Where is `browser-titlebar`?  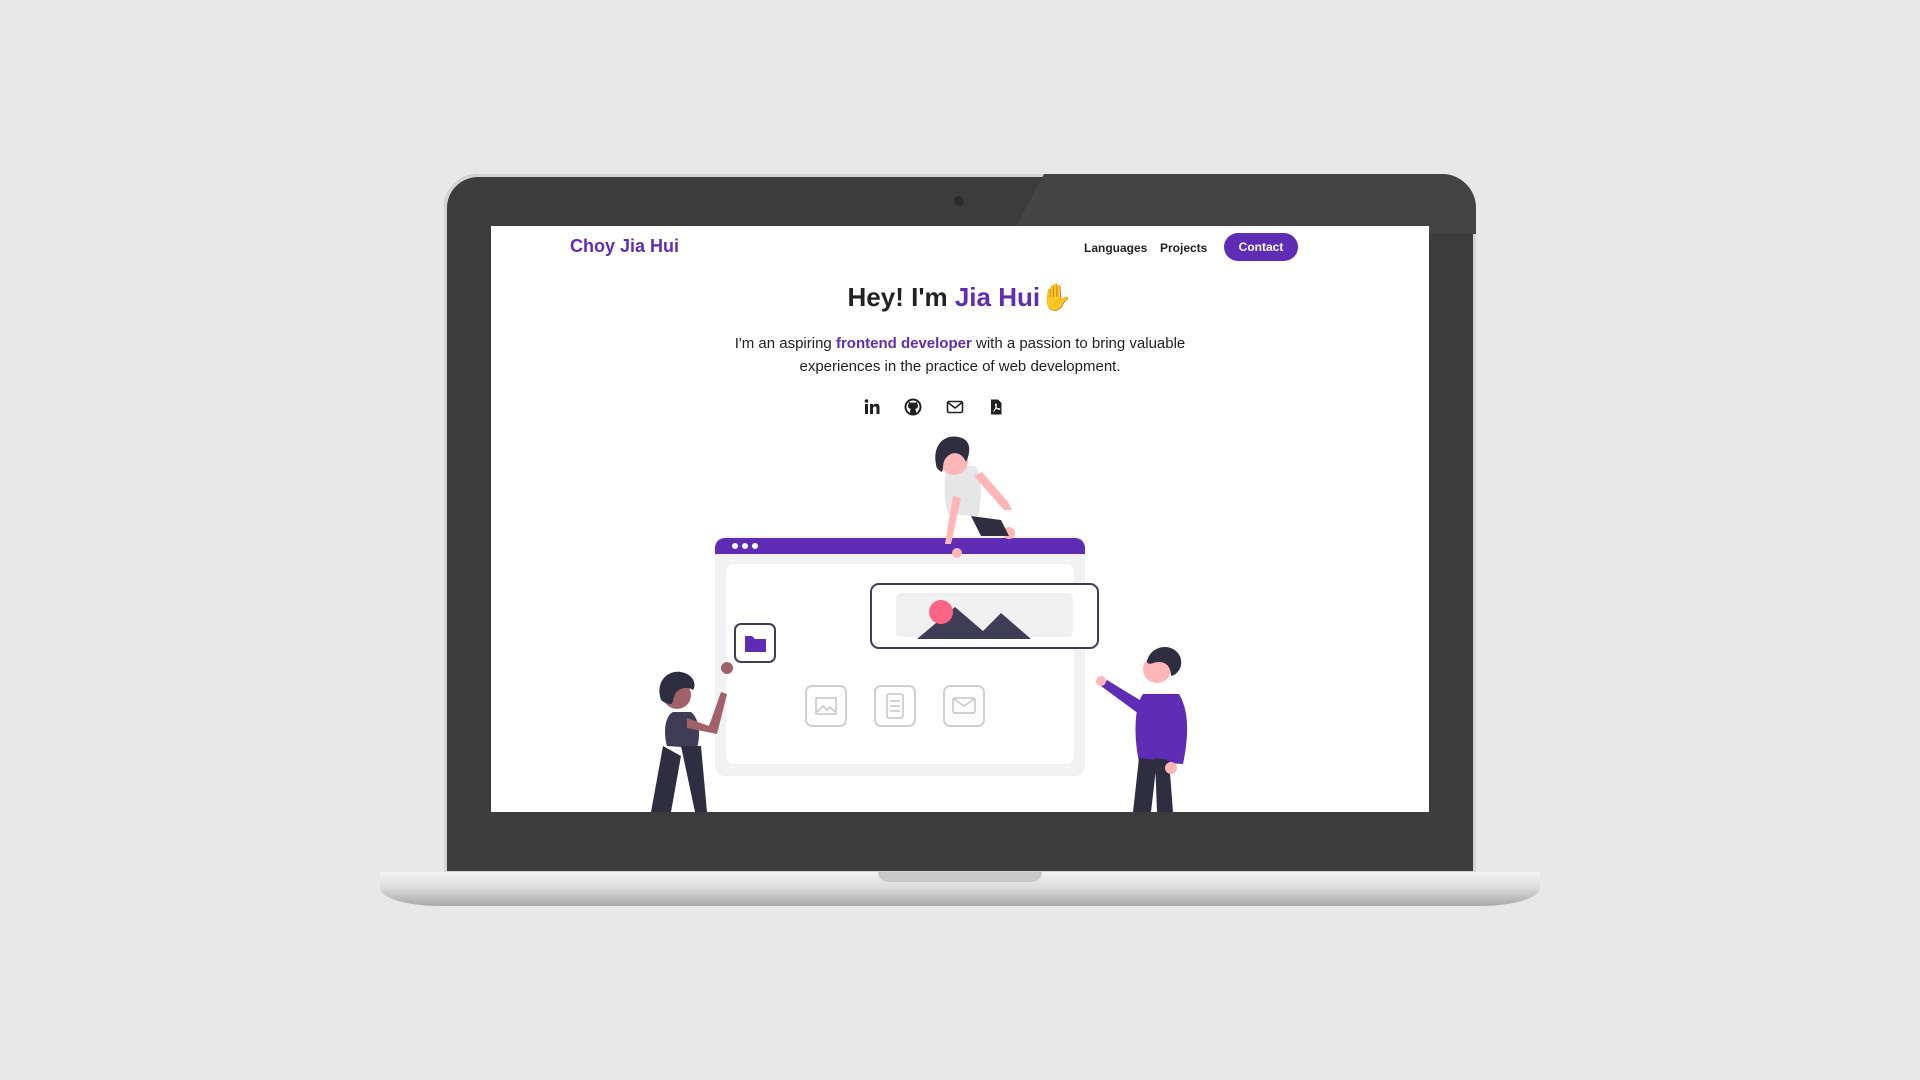
browser-titlebar is located at coordinates (900, 546).